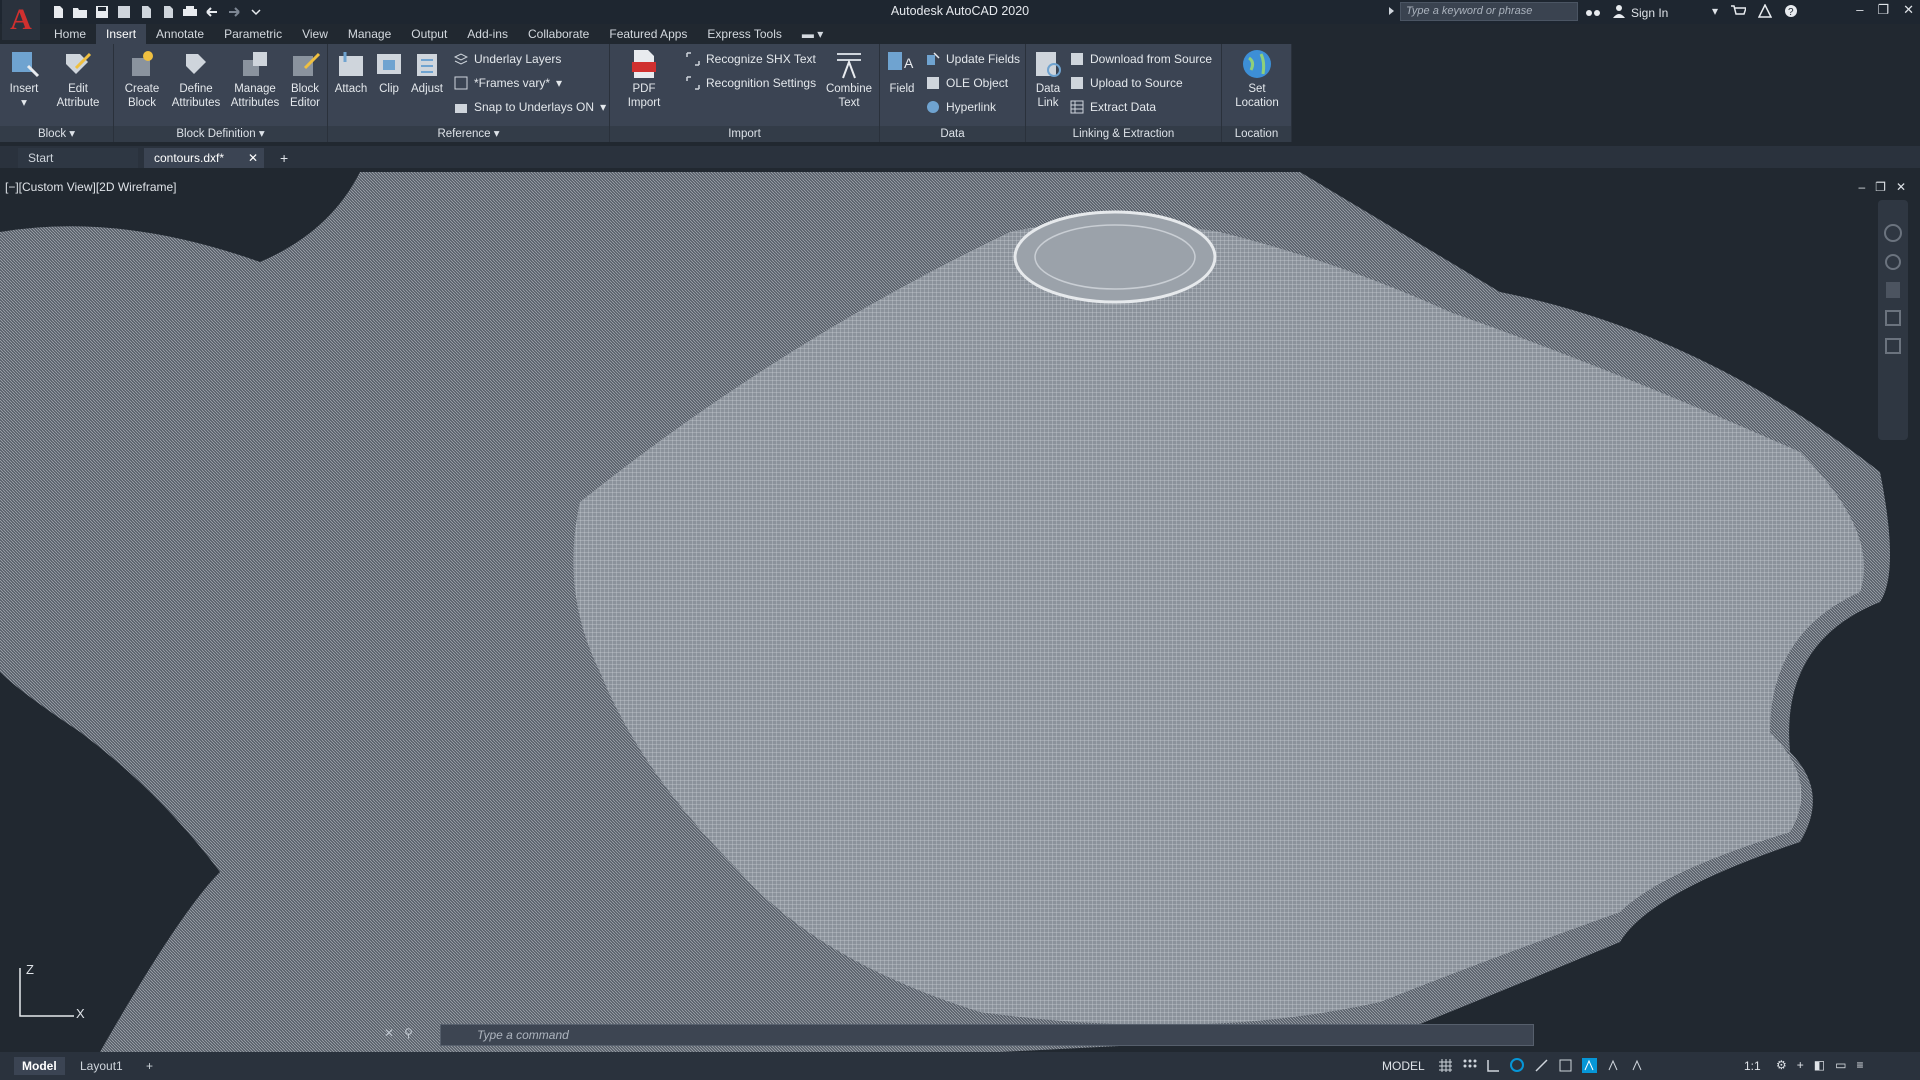 The image size is (1920, 1080). What do you see at coordinates (1469, 1065) in the screenshot?
I see `snap-mode-icon` at bounding box center [1469, 1065].